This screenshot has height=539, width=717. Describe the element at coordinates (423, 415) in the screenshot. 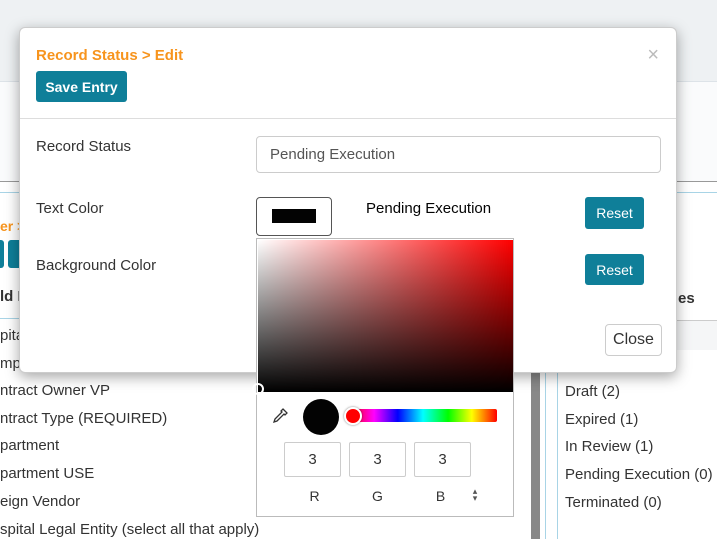

I see `hue-slider` at that location.